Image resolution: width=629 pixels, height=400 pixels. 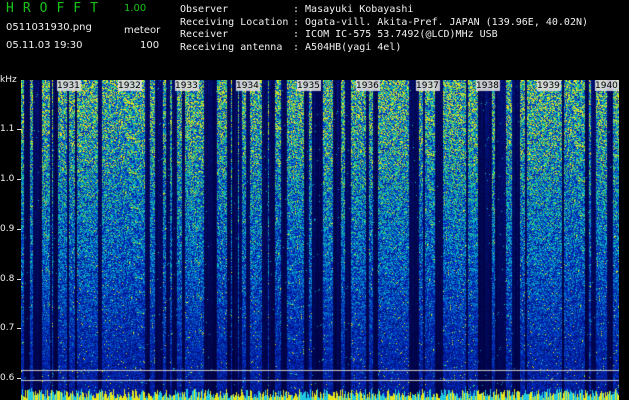 What do you see at coordinates (231, 47) in the screenshot?
I see `antenna-label: Receiving antenna` at bounding box center [231, 47].